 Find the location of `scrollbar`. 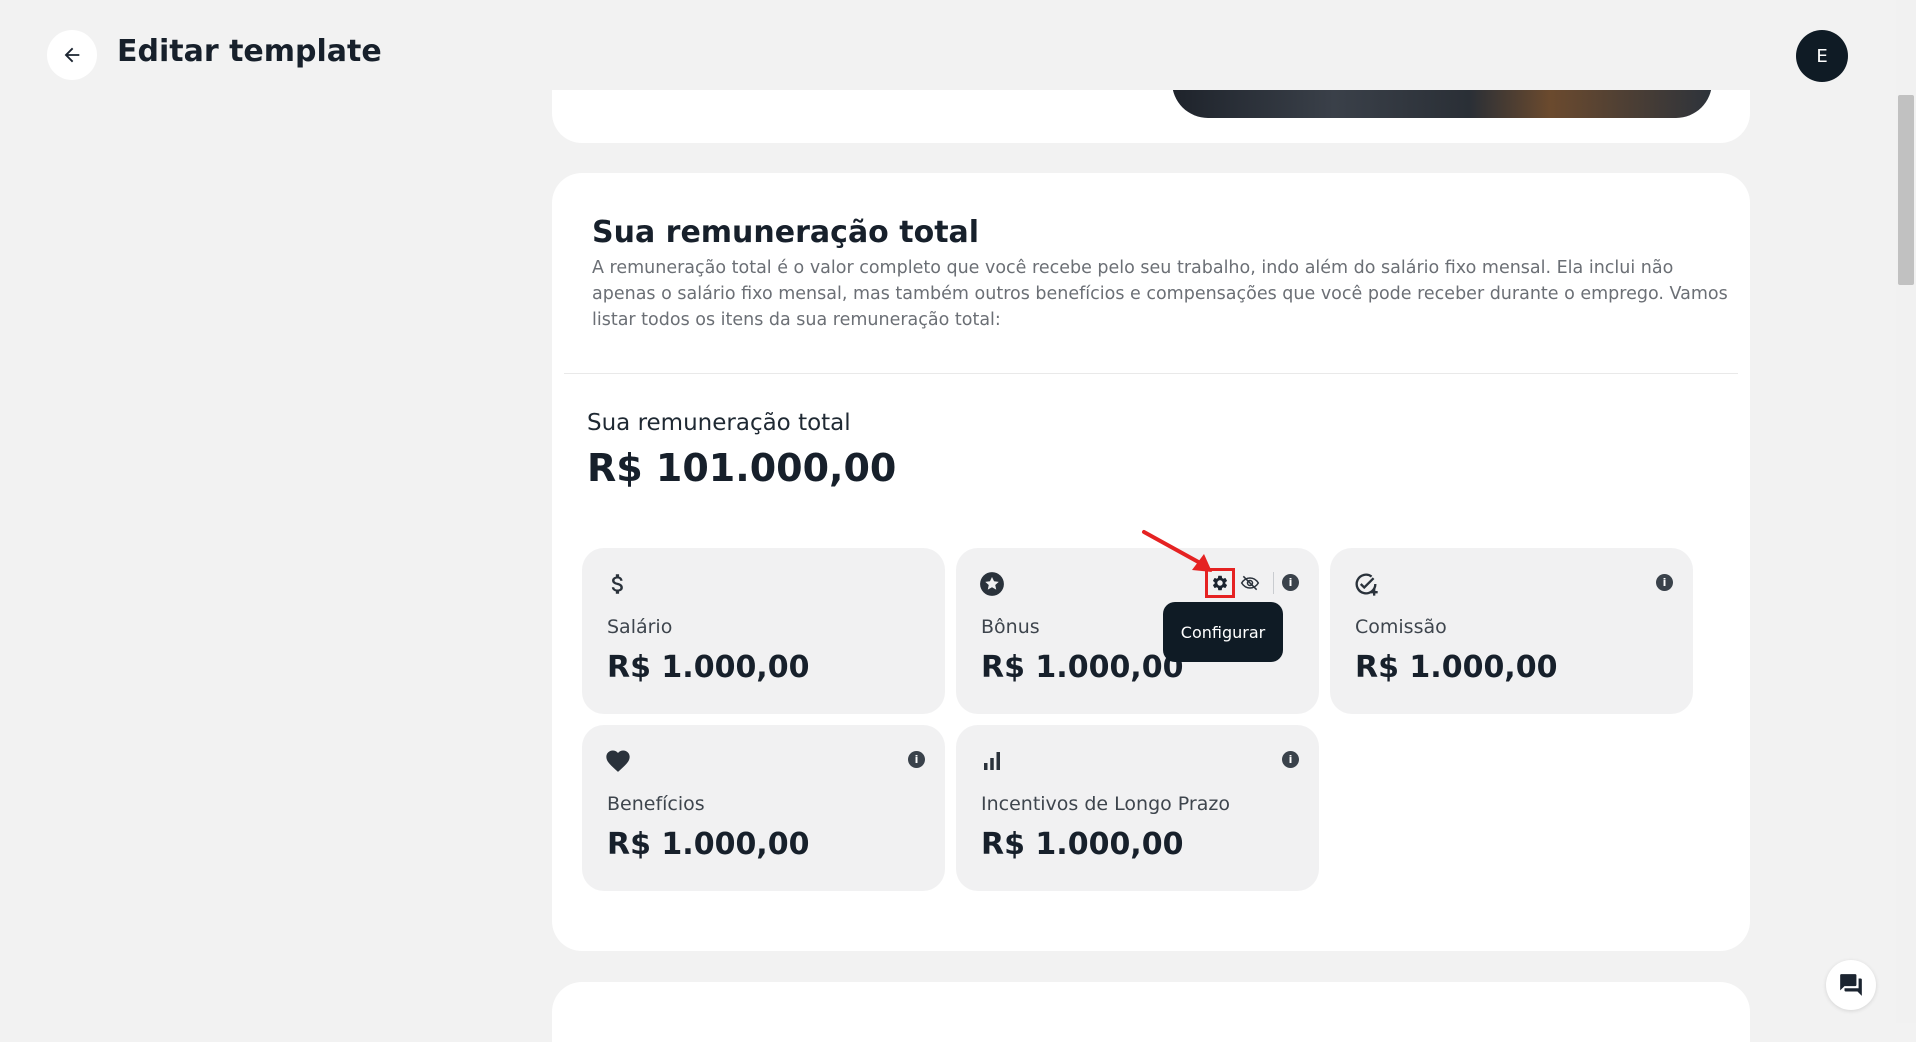

scrollbar is located at coordinates (1906, 511).